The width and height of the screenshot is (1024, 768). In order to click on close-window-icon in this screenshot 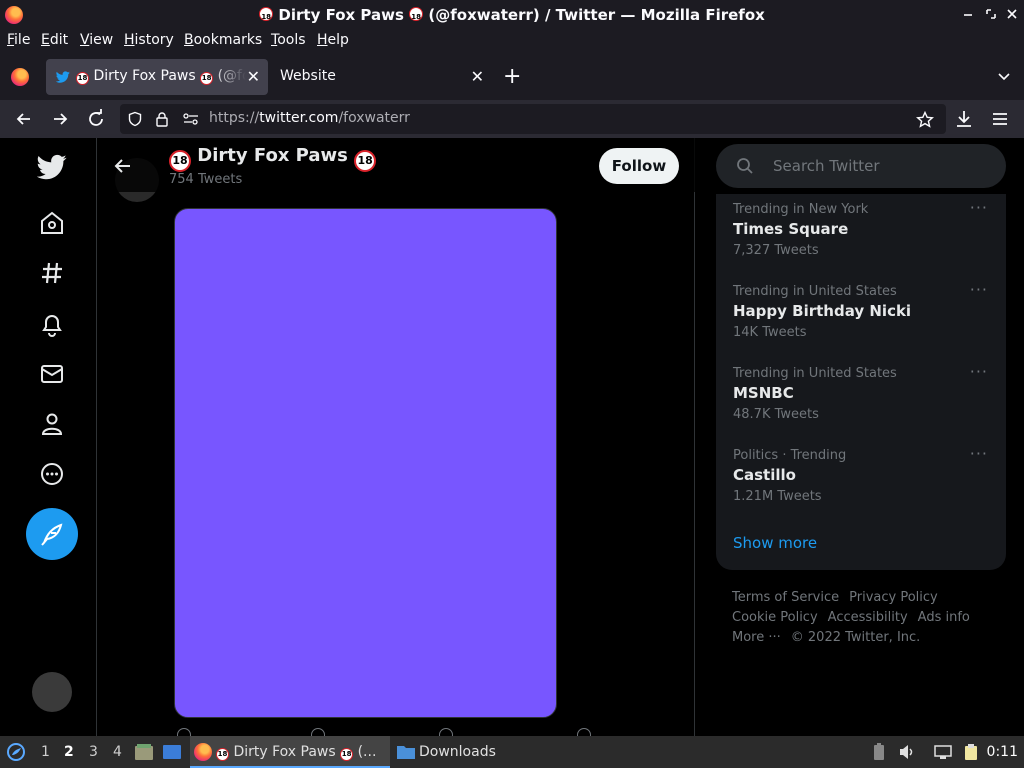, I will do `click(1012, 14)`.